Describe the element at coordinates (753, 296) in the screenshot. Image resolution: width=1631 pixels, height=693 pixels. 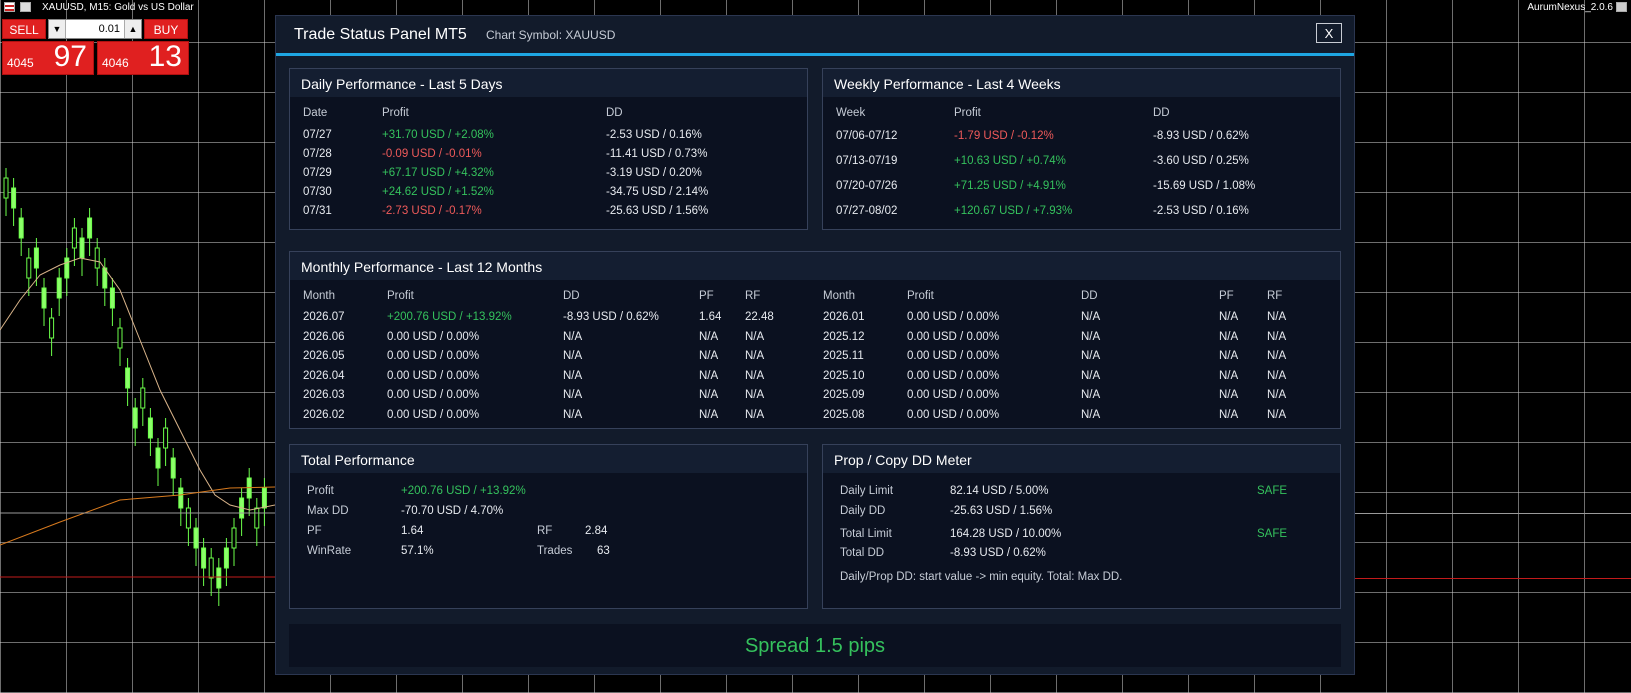
I see `monthly-col-rf: RF` at that location.